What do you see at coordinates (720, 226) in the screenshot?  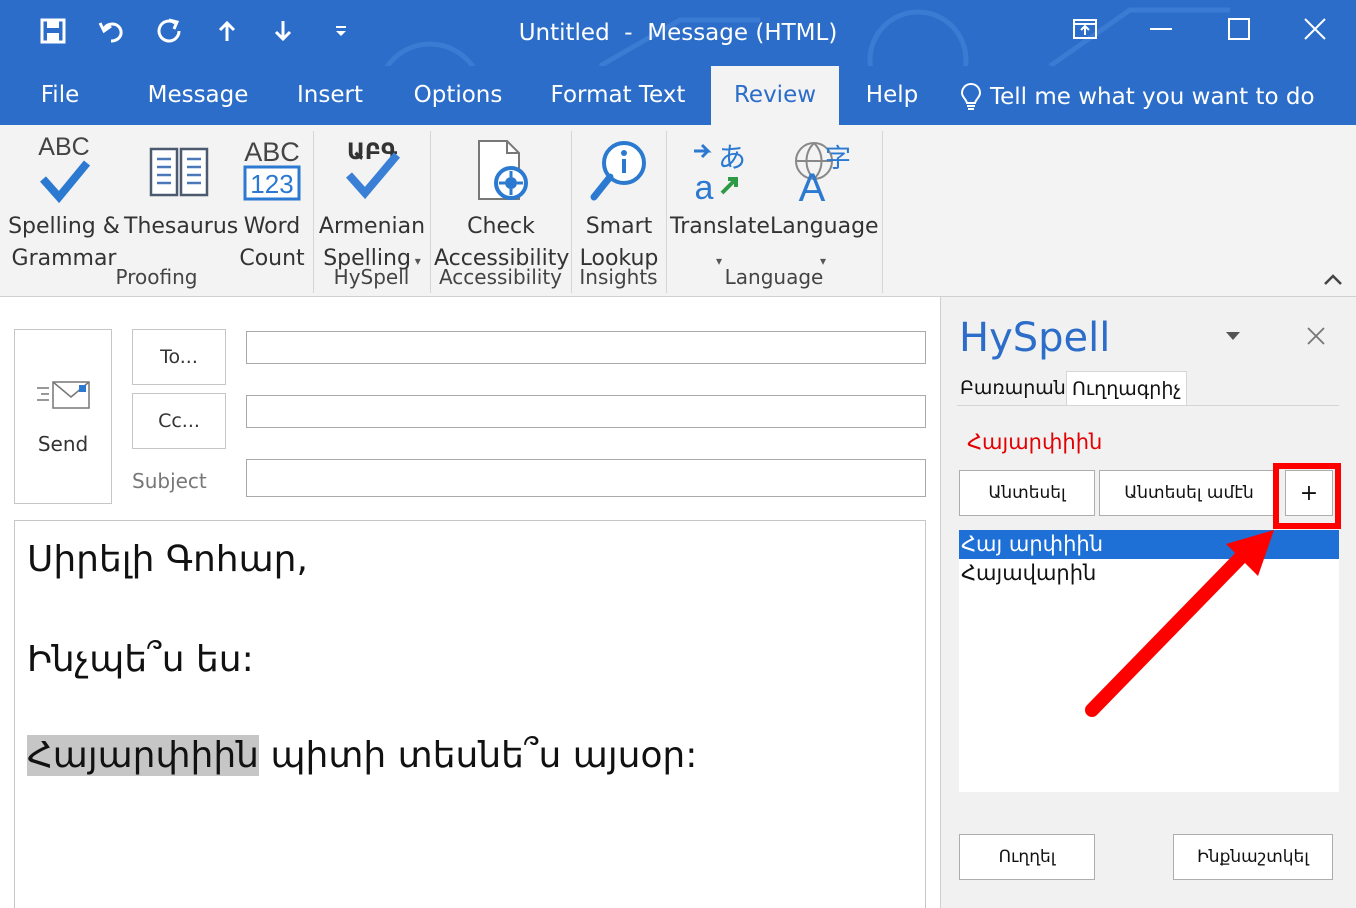 I see `translate-text: Translate` at bounding box center [720, 226].